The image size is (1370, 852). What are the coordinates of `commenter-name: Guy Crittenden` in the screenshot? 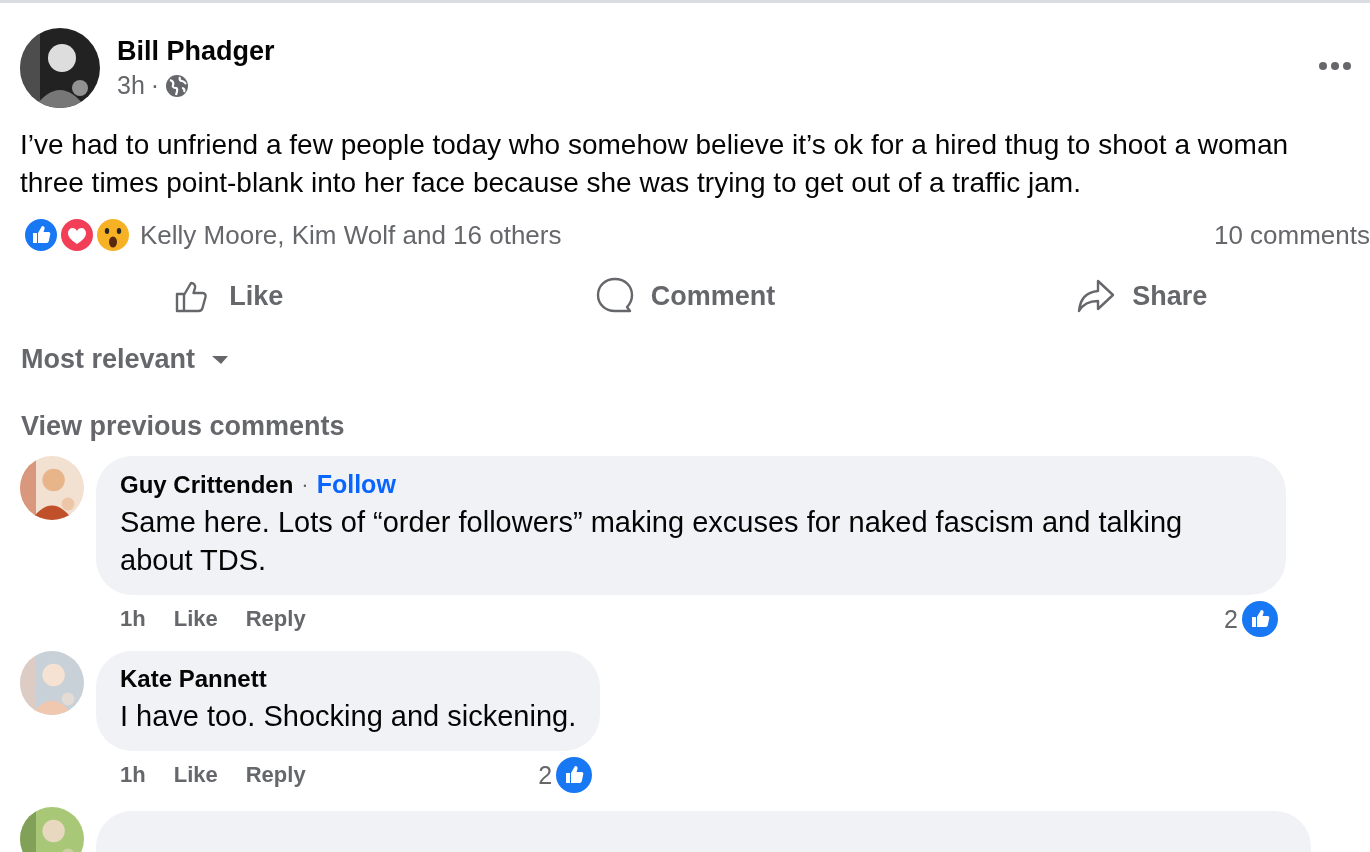 It's located at (207, 484).